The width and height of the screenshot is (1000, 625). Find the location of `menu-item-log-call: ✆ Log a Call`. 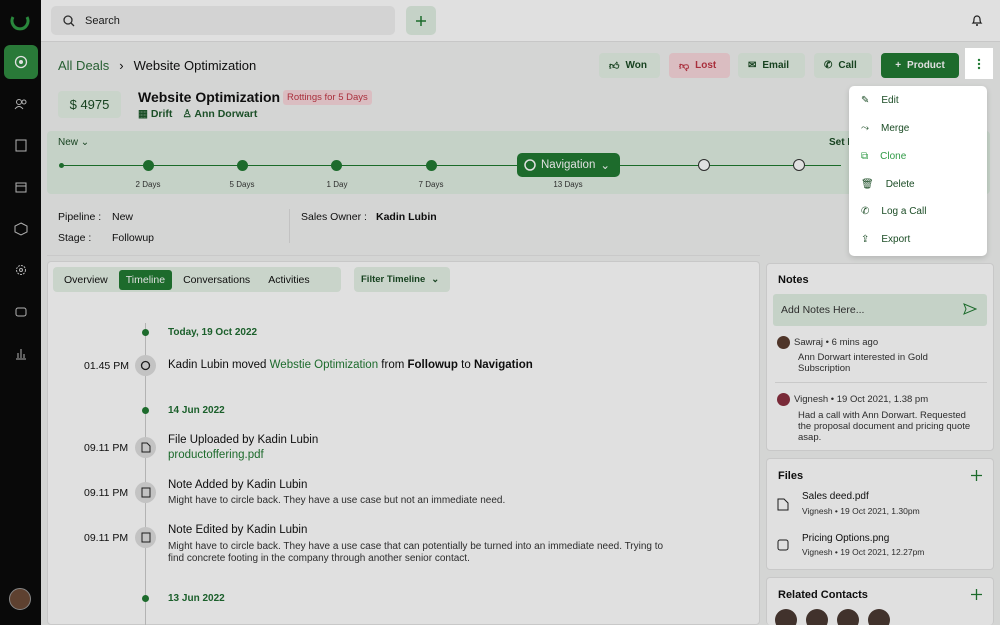

menu-item-log-call: ✆ Log a Call is located at coordinates (918, 211).